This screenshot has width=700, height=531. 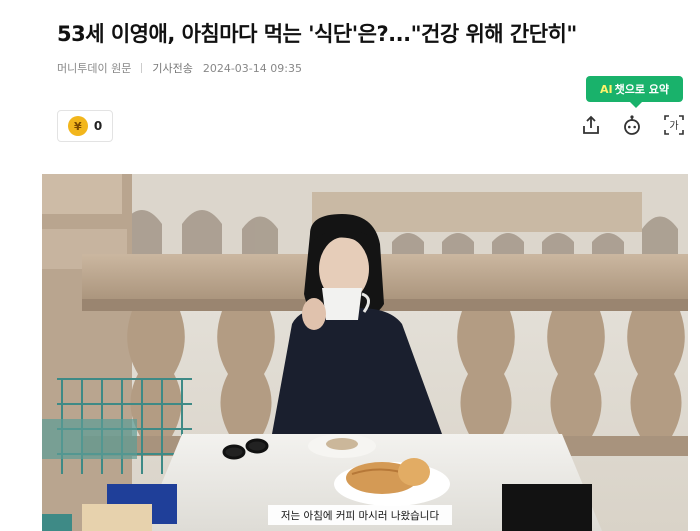 What do you see at coordinates (94, 68) in the screenshot?
I see `source-link: 머니투데이 원문` at bounding box center [94, 68].